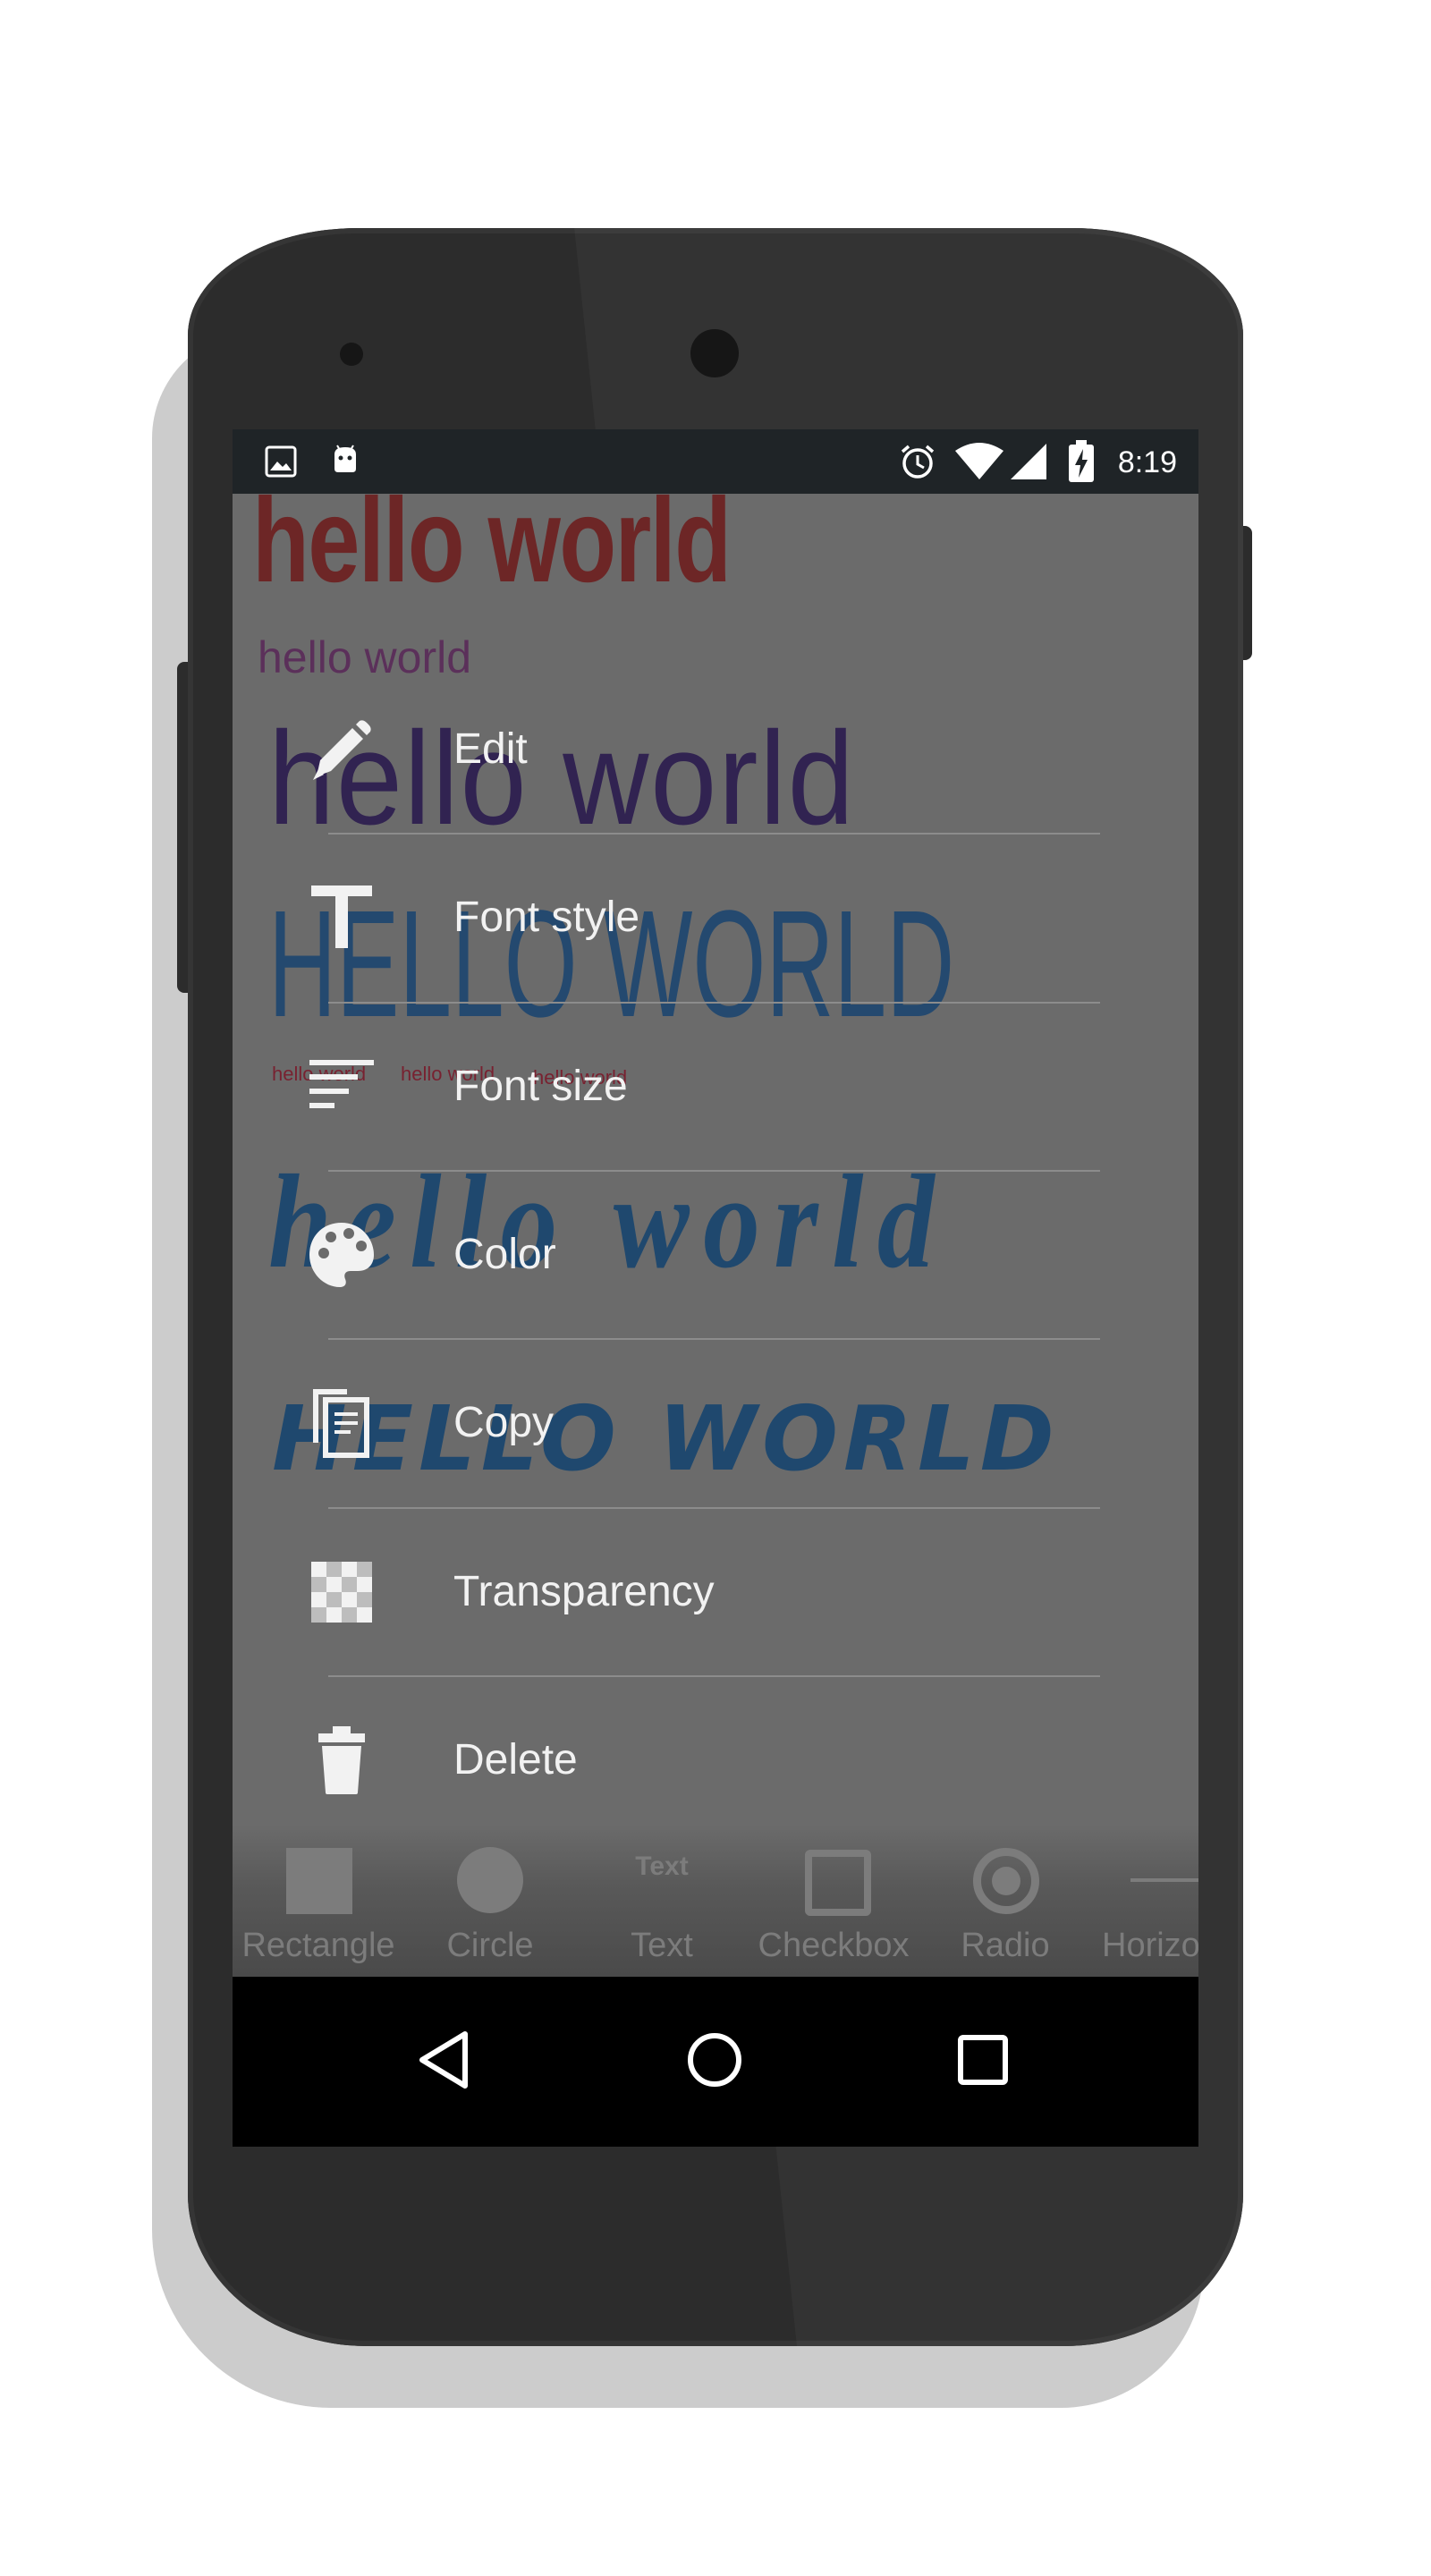  I want to click on menu-item-label: Font size, so click(541, 1086).